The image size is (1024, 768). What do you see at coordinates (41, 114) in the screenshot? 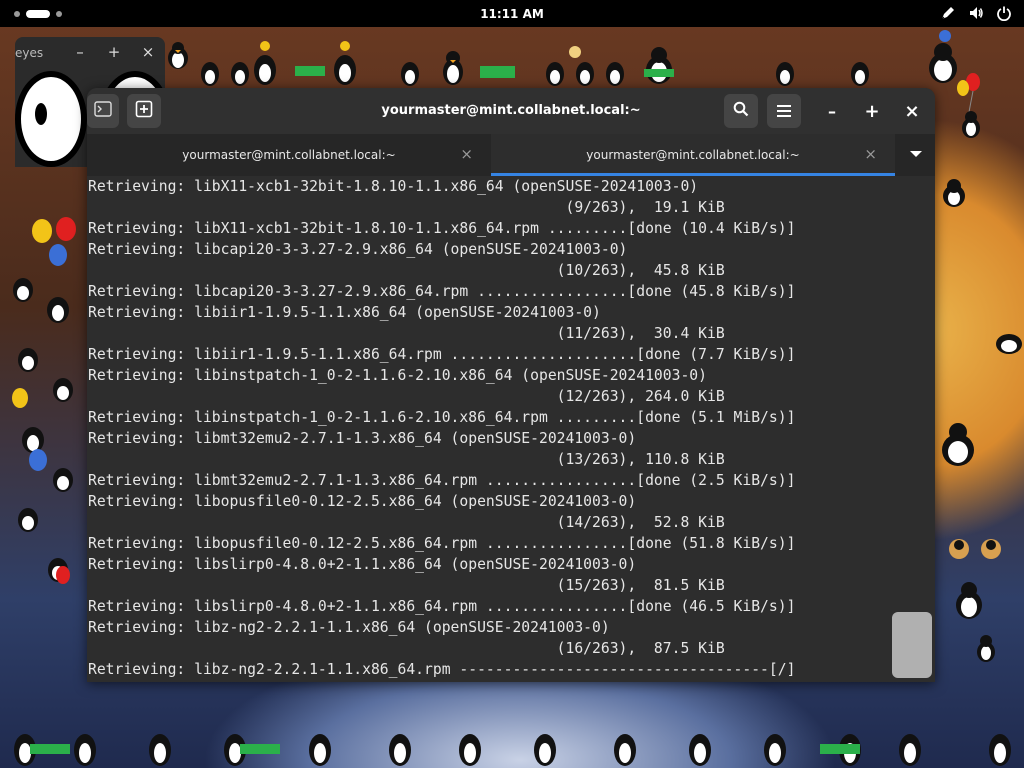
I see `left-pupil` at bounding box center [41, 114].